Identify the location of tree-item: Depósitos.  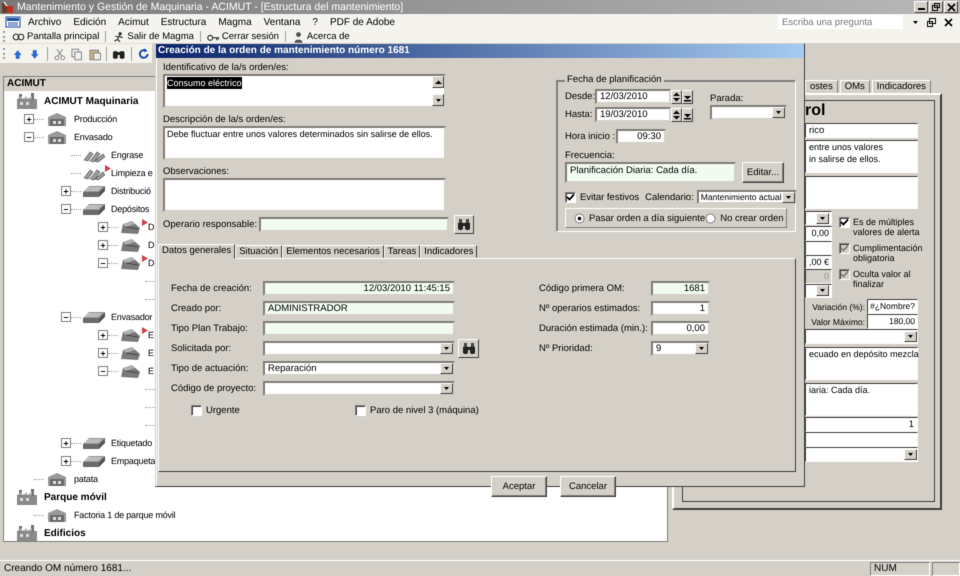
(130, 209).